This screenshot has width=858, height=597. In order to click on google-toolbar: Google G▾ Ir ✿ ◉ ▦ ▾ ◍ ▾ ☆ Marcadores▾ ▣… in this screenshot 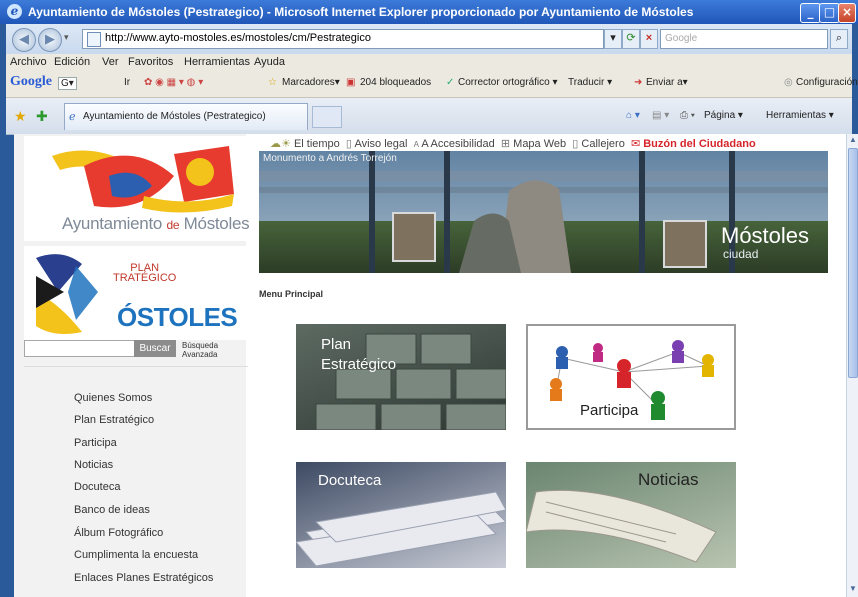, I will do `click(432, 84)`.